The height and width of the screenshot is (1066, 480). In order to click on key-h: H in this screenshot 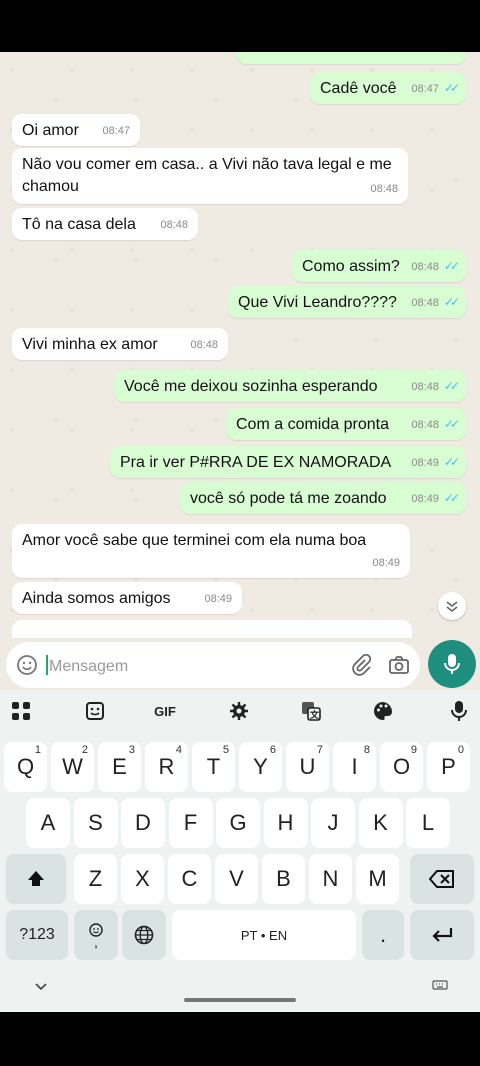, I will do `click(285, 823)`.